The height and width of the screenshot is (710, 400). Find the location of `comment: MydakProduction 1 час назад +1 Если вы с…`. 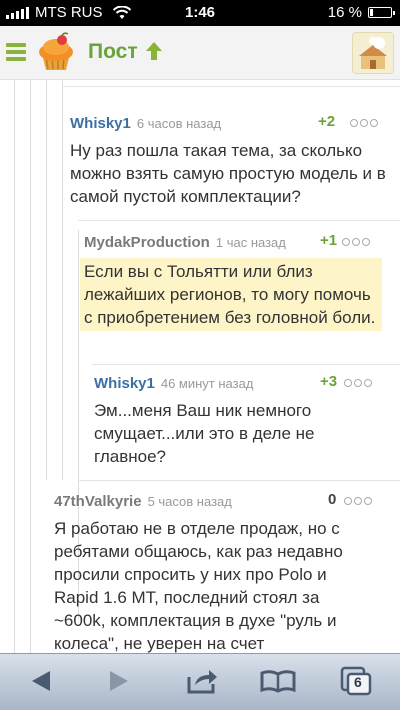

comment: MydakProduction 1 час назад +1 Если вы с… is located at coordinates (231, 281).